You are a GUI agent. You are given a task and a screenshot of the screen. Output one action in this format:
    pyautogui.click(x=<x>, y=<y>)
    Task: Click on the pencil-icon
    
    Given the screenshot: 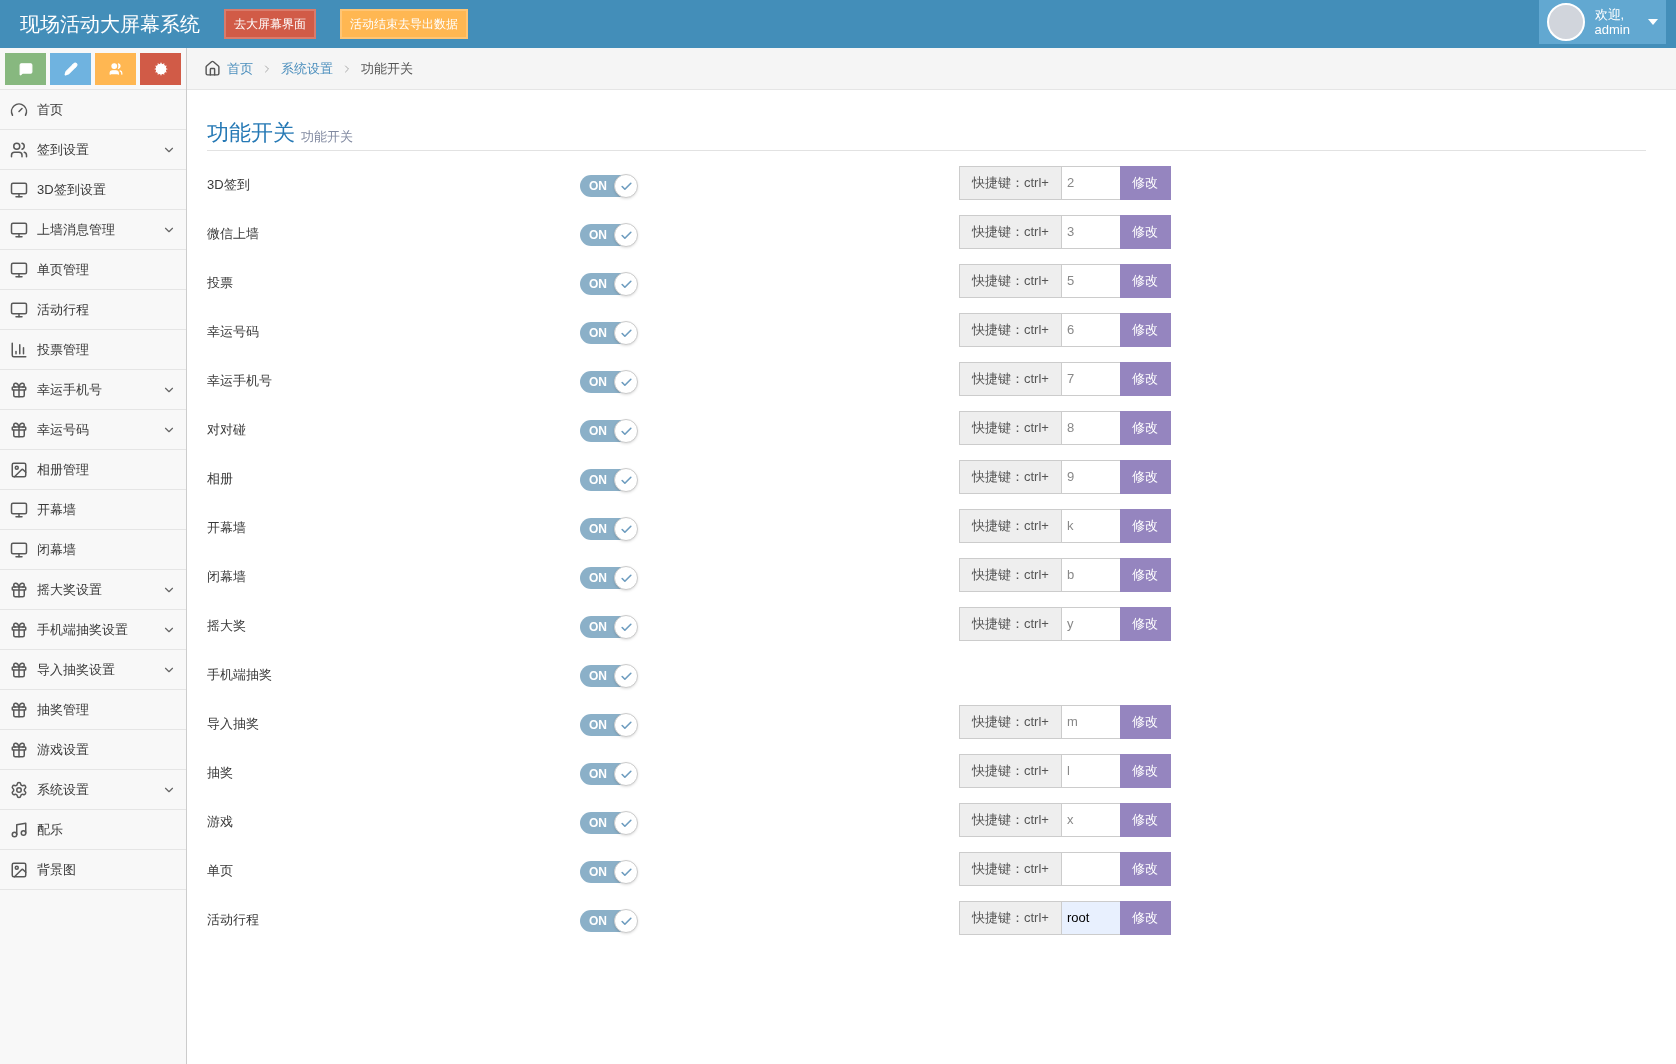 What is the action you would take?
    pyautogui.click(x=70, y=68)
    